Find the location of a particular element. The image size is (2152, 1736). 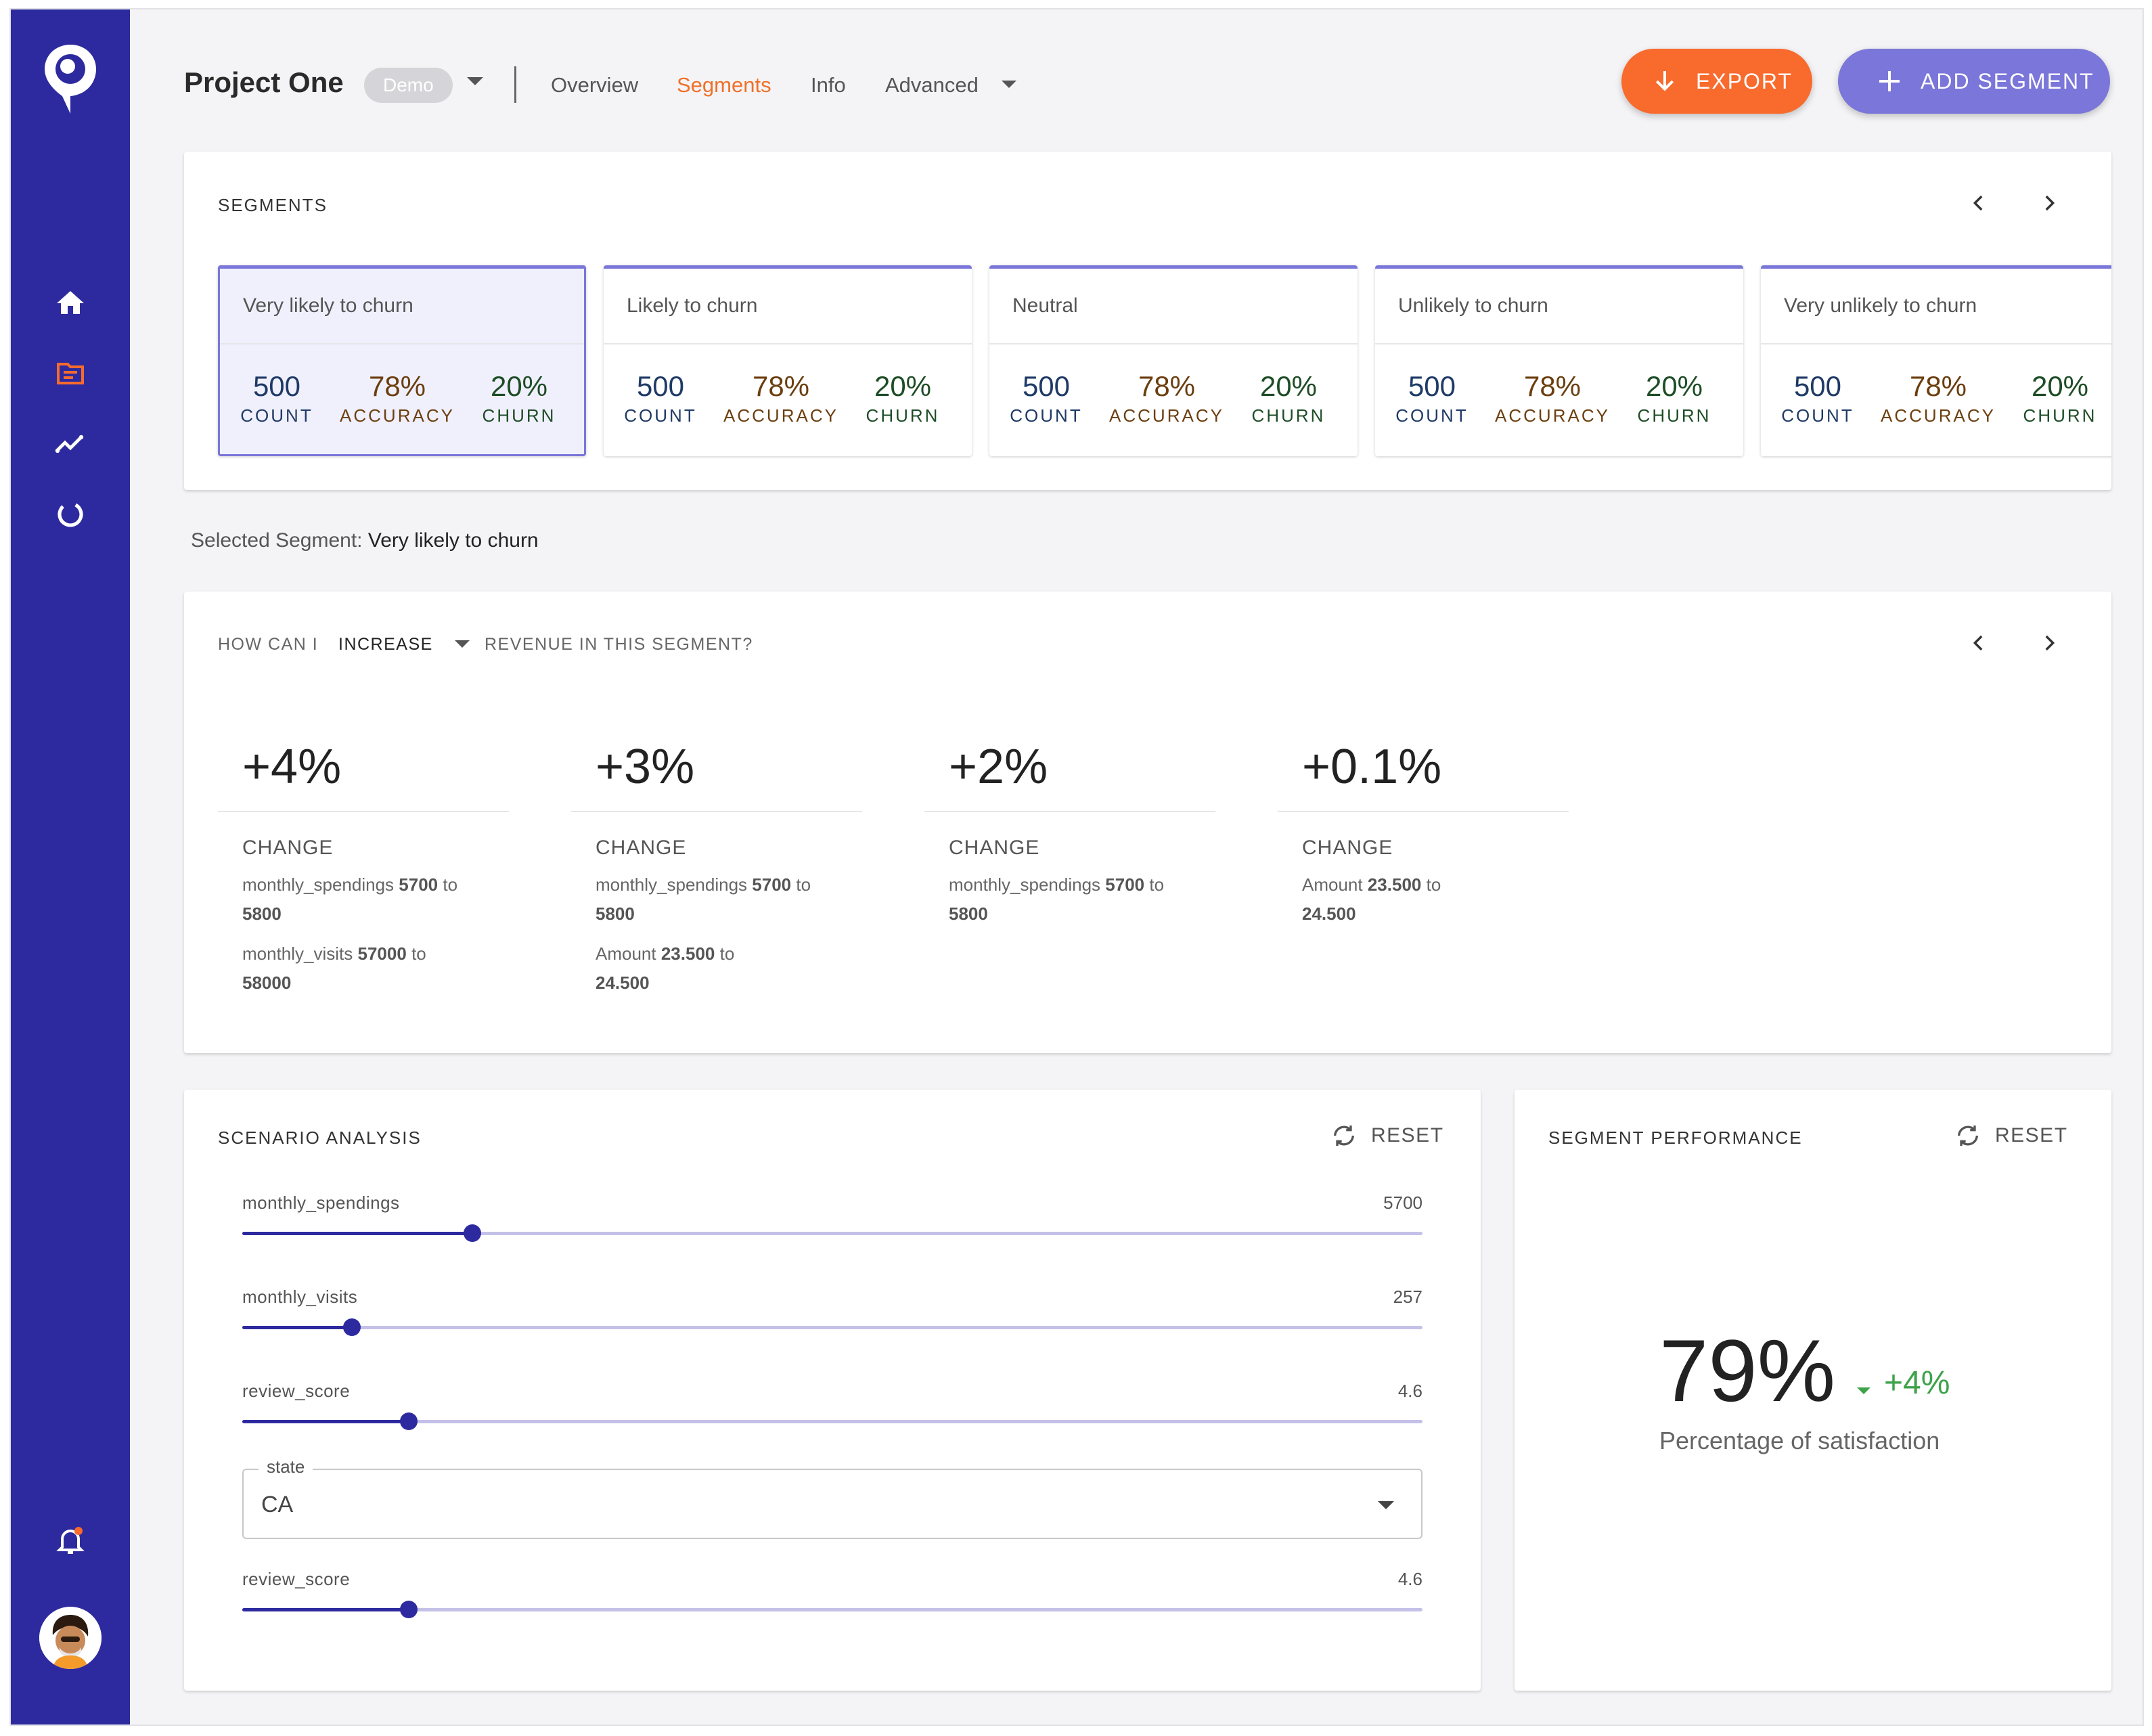

segment-tile: Neutral 500 COUNT 78% ACCURACY 20% CHURN is located at coordinates (1173, 360).